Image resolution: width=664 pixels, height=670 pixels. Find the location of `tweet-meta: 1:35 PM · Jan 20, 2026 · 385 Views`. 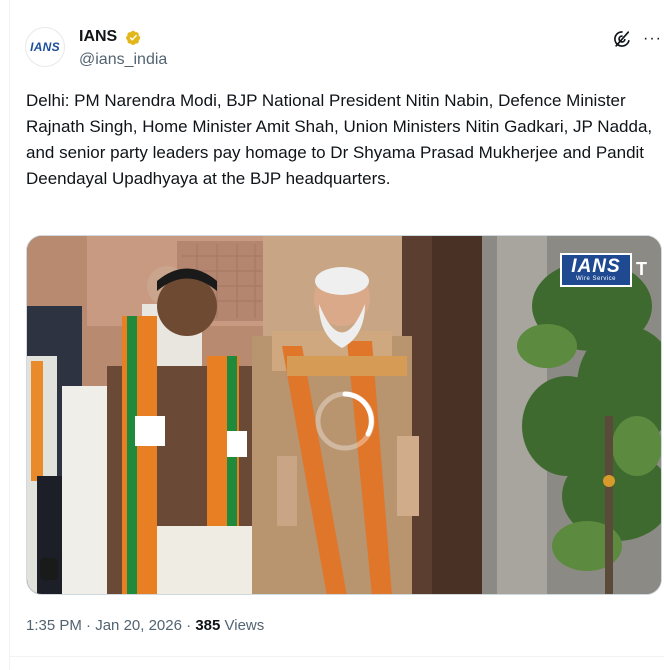

tweet-meta: 1:35 PM · Jan 20, 2026 · 385 Views is located at coordinates (145, 626).